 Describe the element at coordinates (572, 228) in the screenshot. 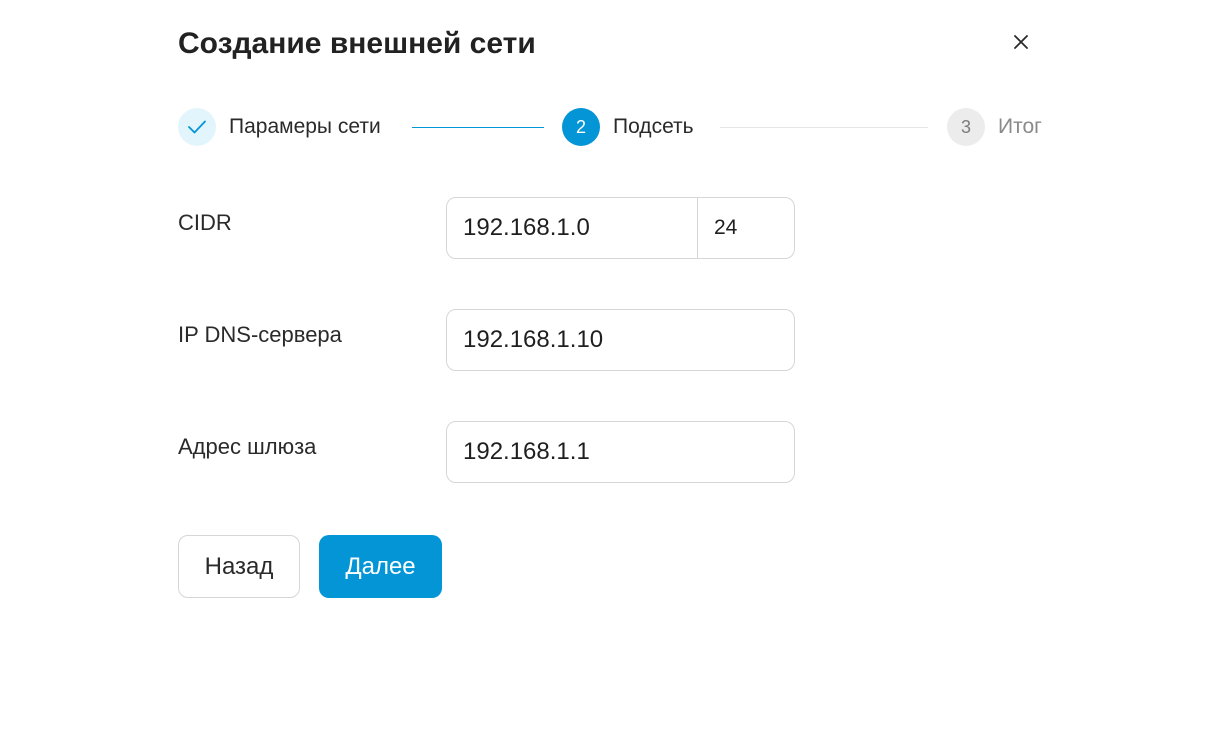

I see `cidr-ip-input` at that location.